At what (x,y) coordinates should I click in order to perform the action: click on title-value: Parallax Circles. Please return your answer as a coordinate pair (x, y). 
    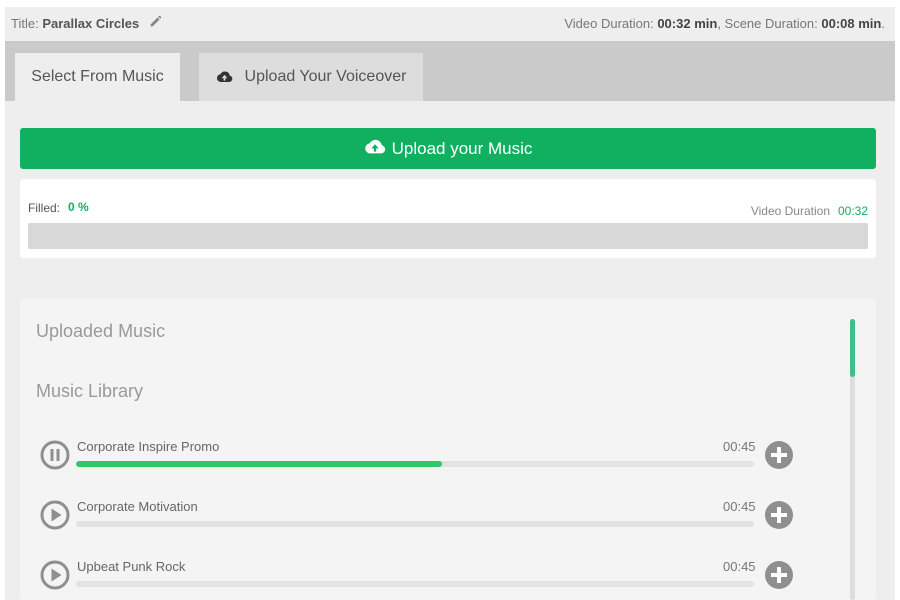
    Looking at the image, I should click on (91, 23).